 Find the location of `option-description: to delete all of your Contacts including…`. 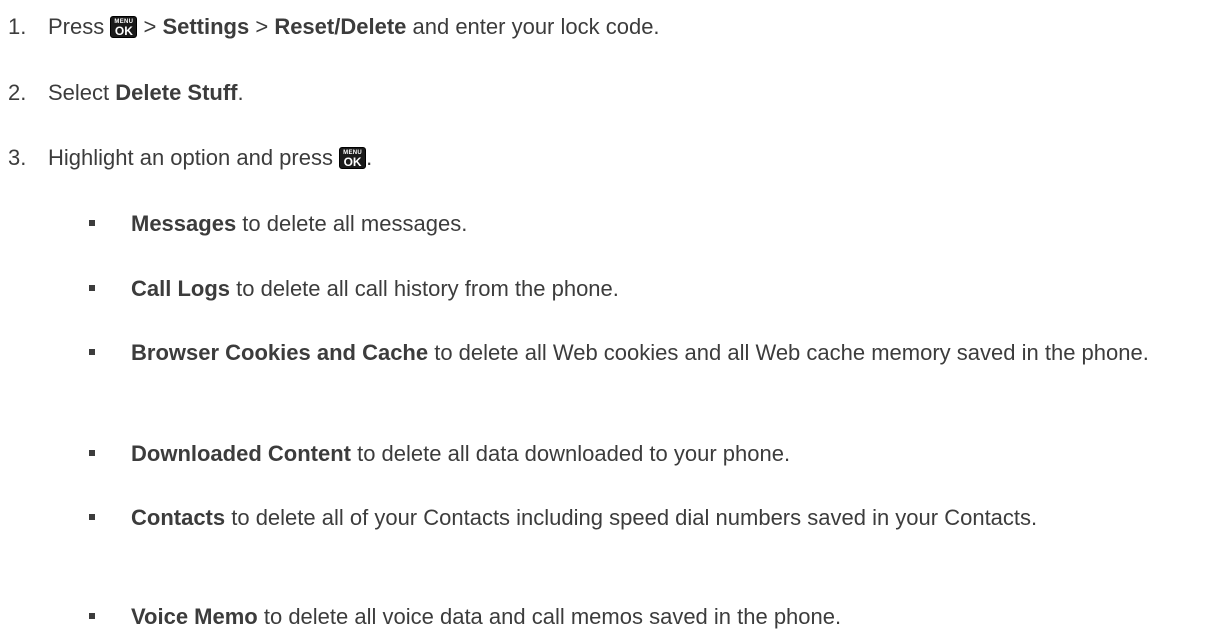

option-description: to delete all of your Contacts including… is located at coordinates (631, 517).